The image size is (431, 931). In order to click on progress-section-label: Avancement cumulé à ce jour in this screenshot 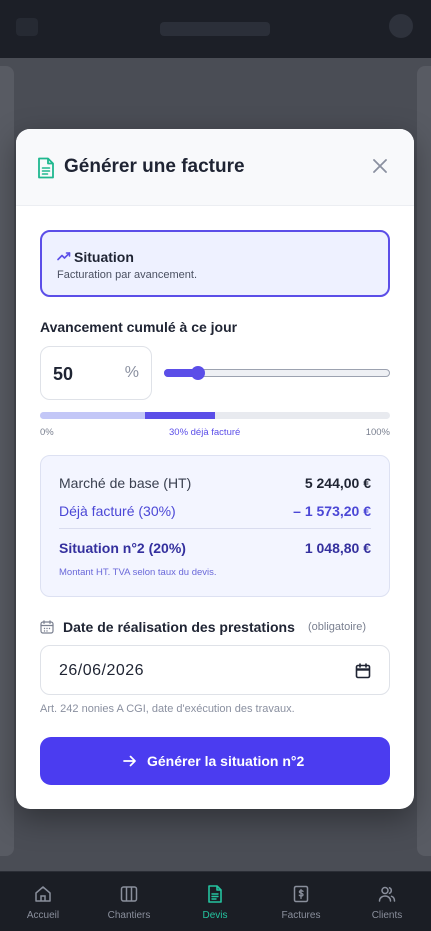, I will do `click(139, 327)`.